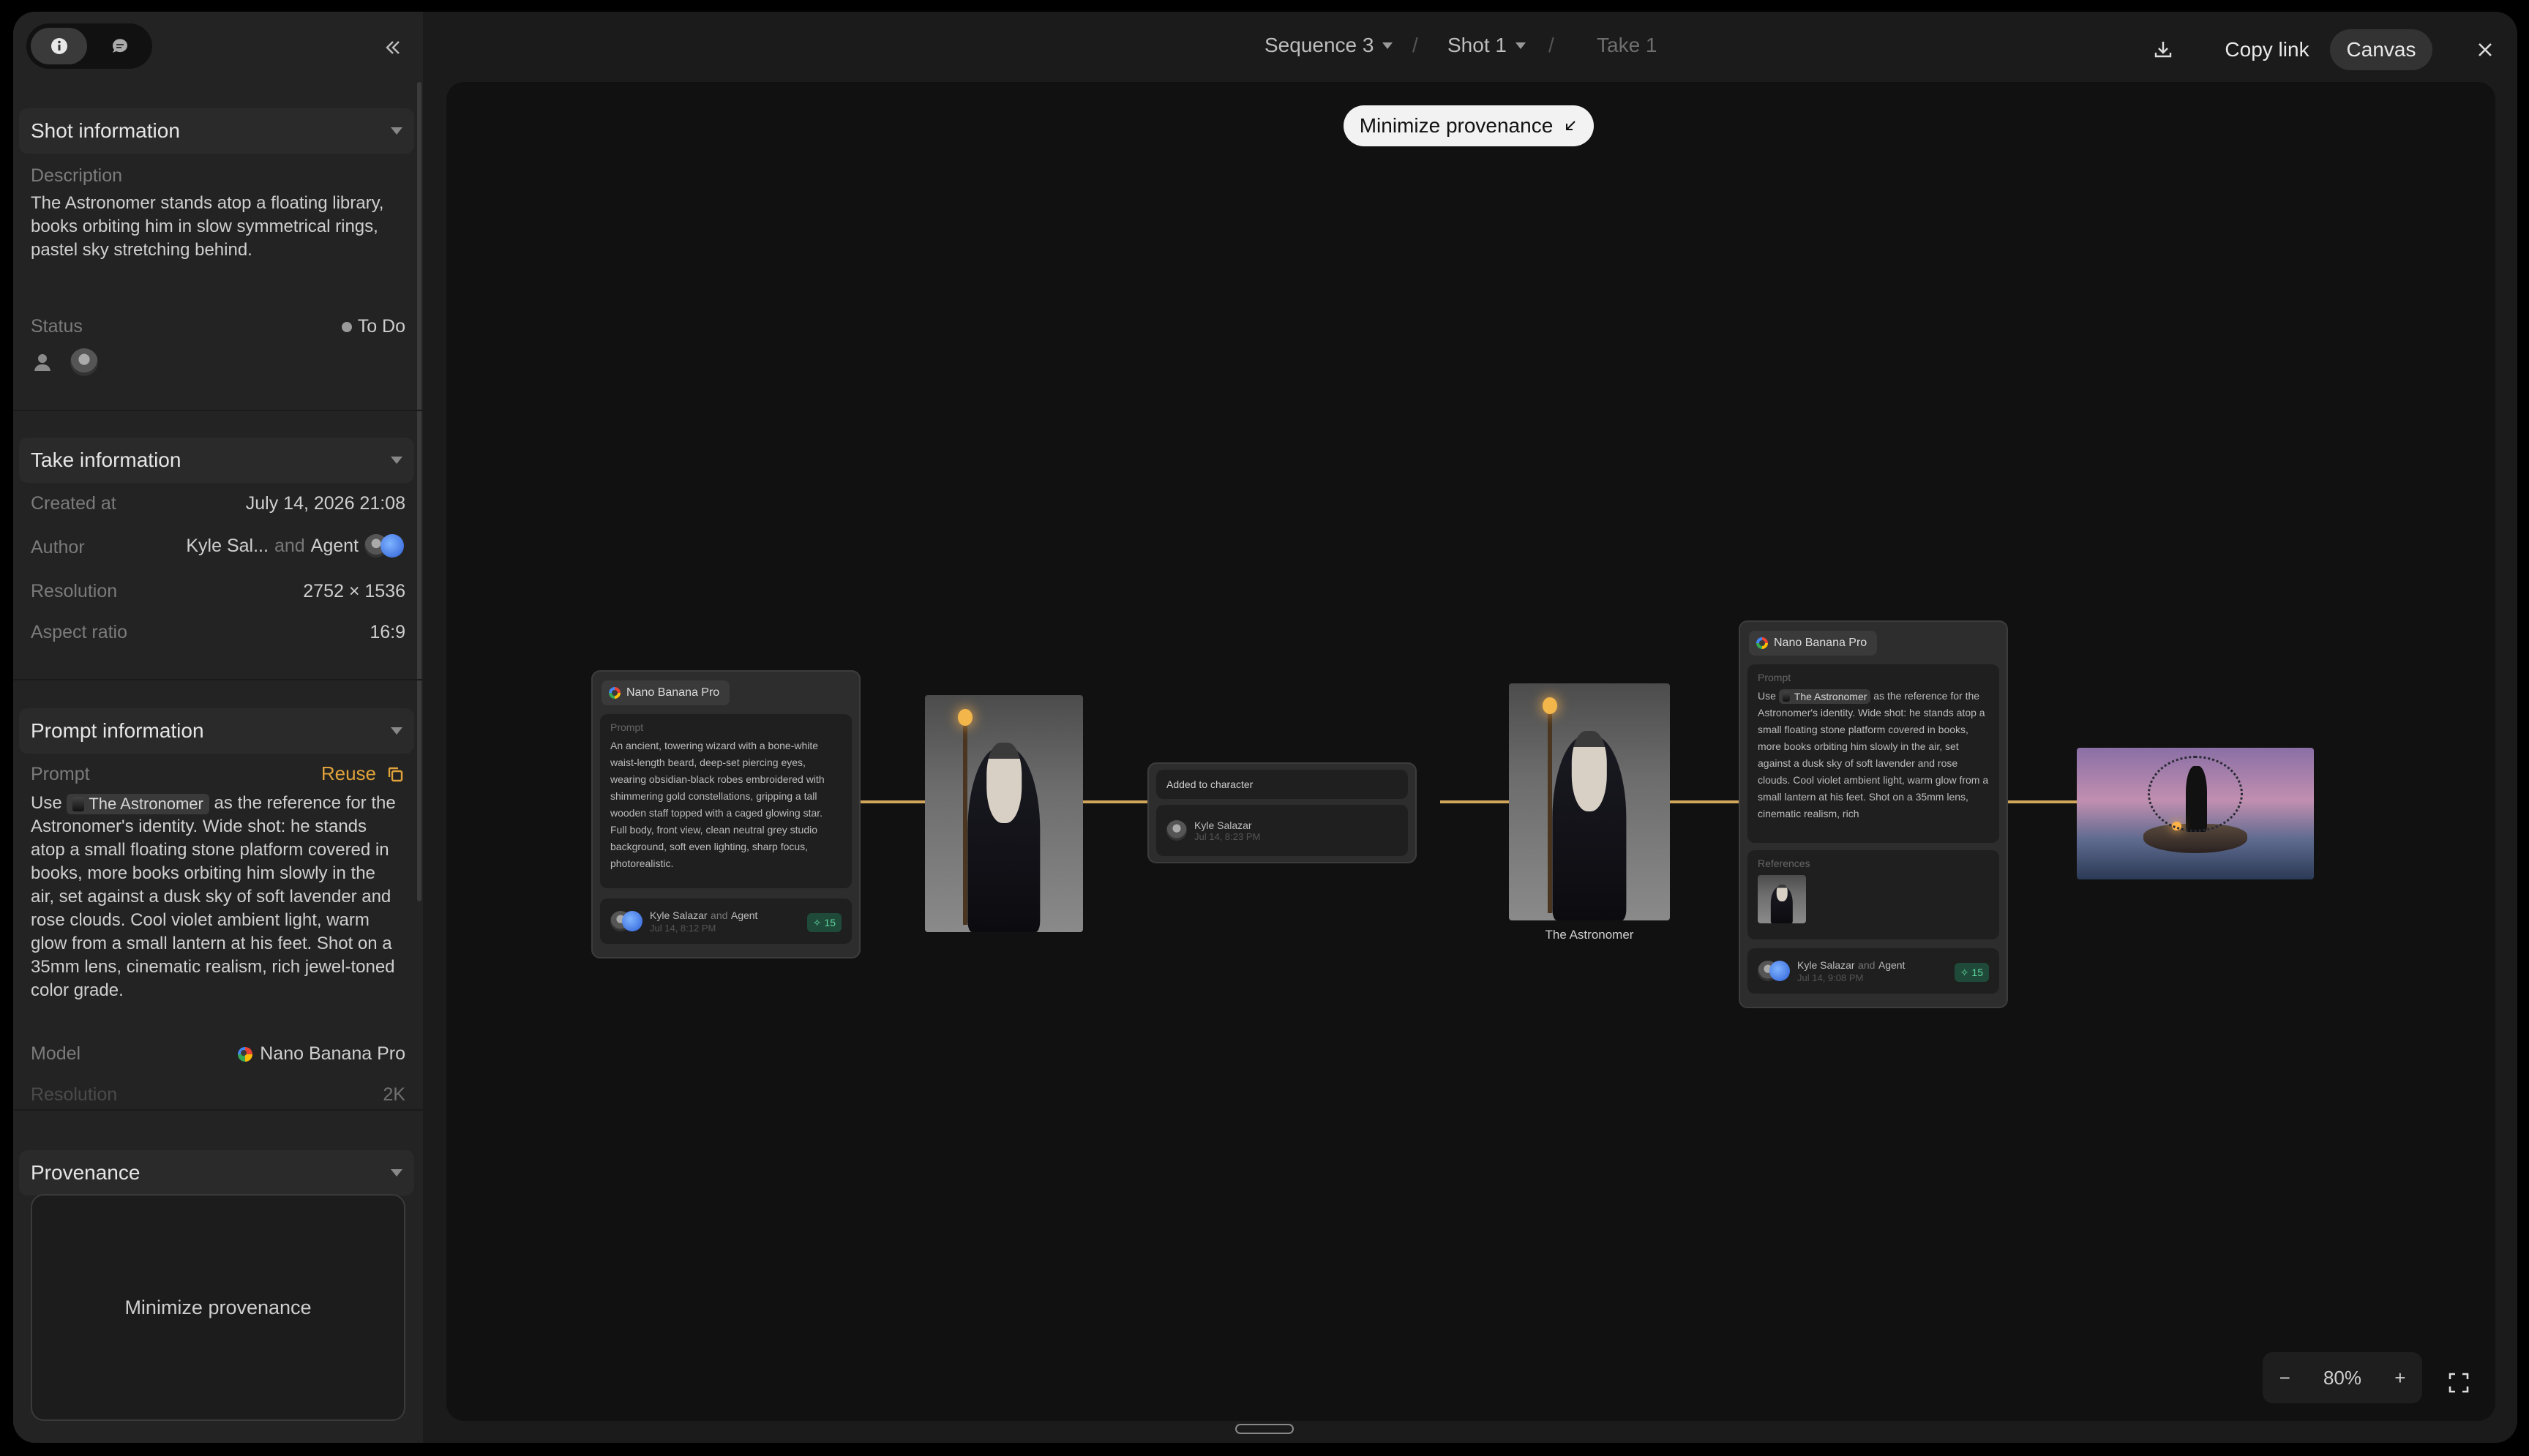 This screenshot has height=1456, width=2529. What do you see at coordinates (2381, 49) in the screenshot?
I see `canvas-button: Canvas` at bounding box center [2381, 49].